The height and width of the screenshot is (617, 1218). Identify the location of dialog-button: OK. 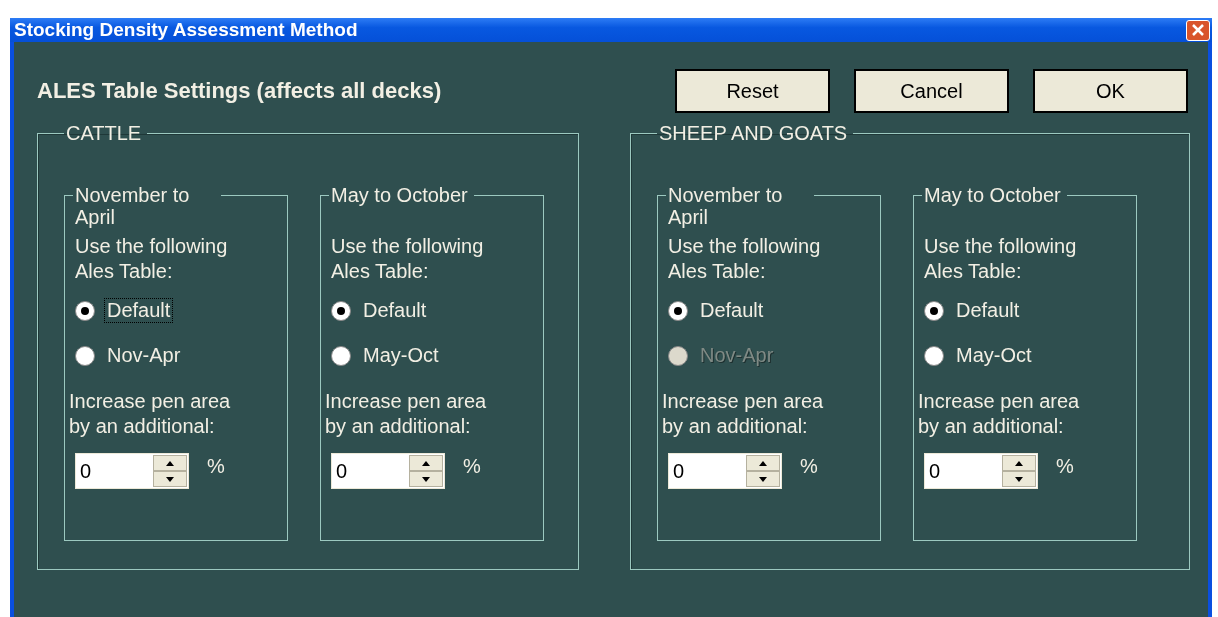
(1110, 91).